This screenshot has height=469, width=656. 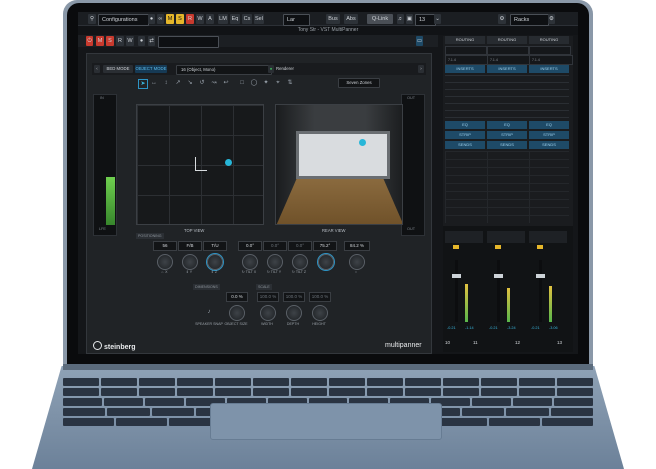 I want to click on fader-2-track, so click(x=498, y=291).